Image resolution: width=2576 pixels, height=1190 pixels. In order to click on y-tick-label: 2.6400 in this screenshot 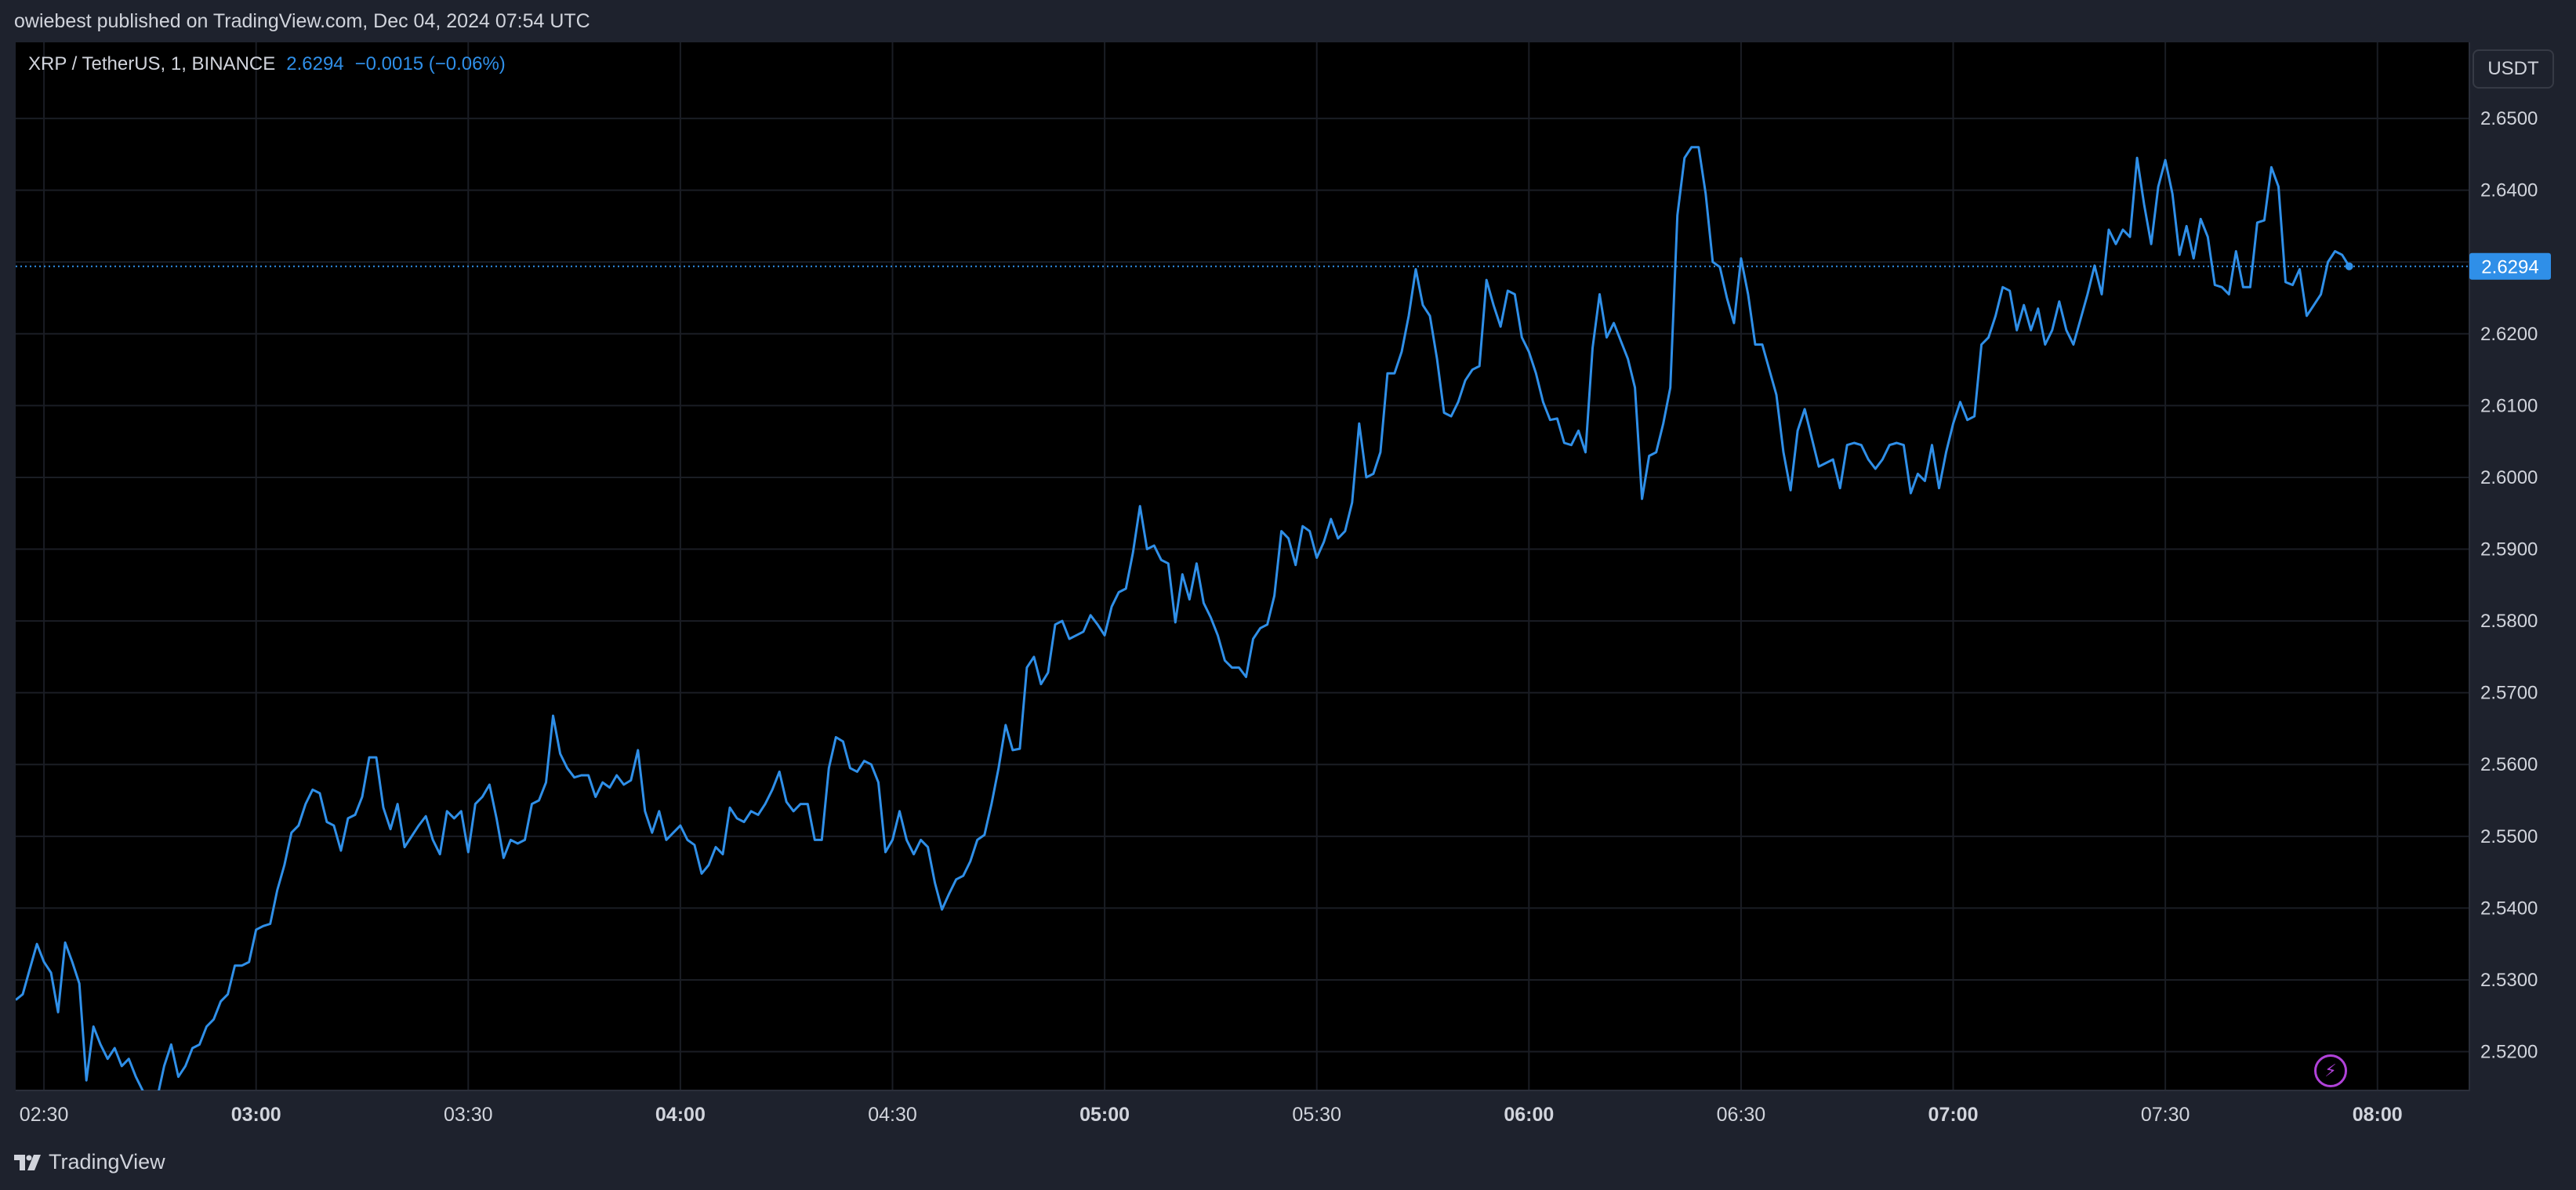, I will do `click(2509, 190)`.